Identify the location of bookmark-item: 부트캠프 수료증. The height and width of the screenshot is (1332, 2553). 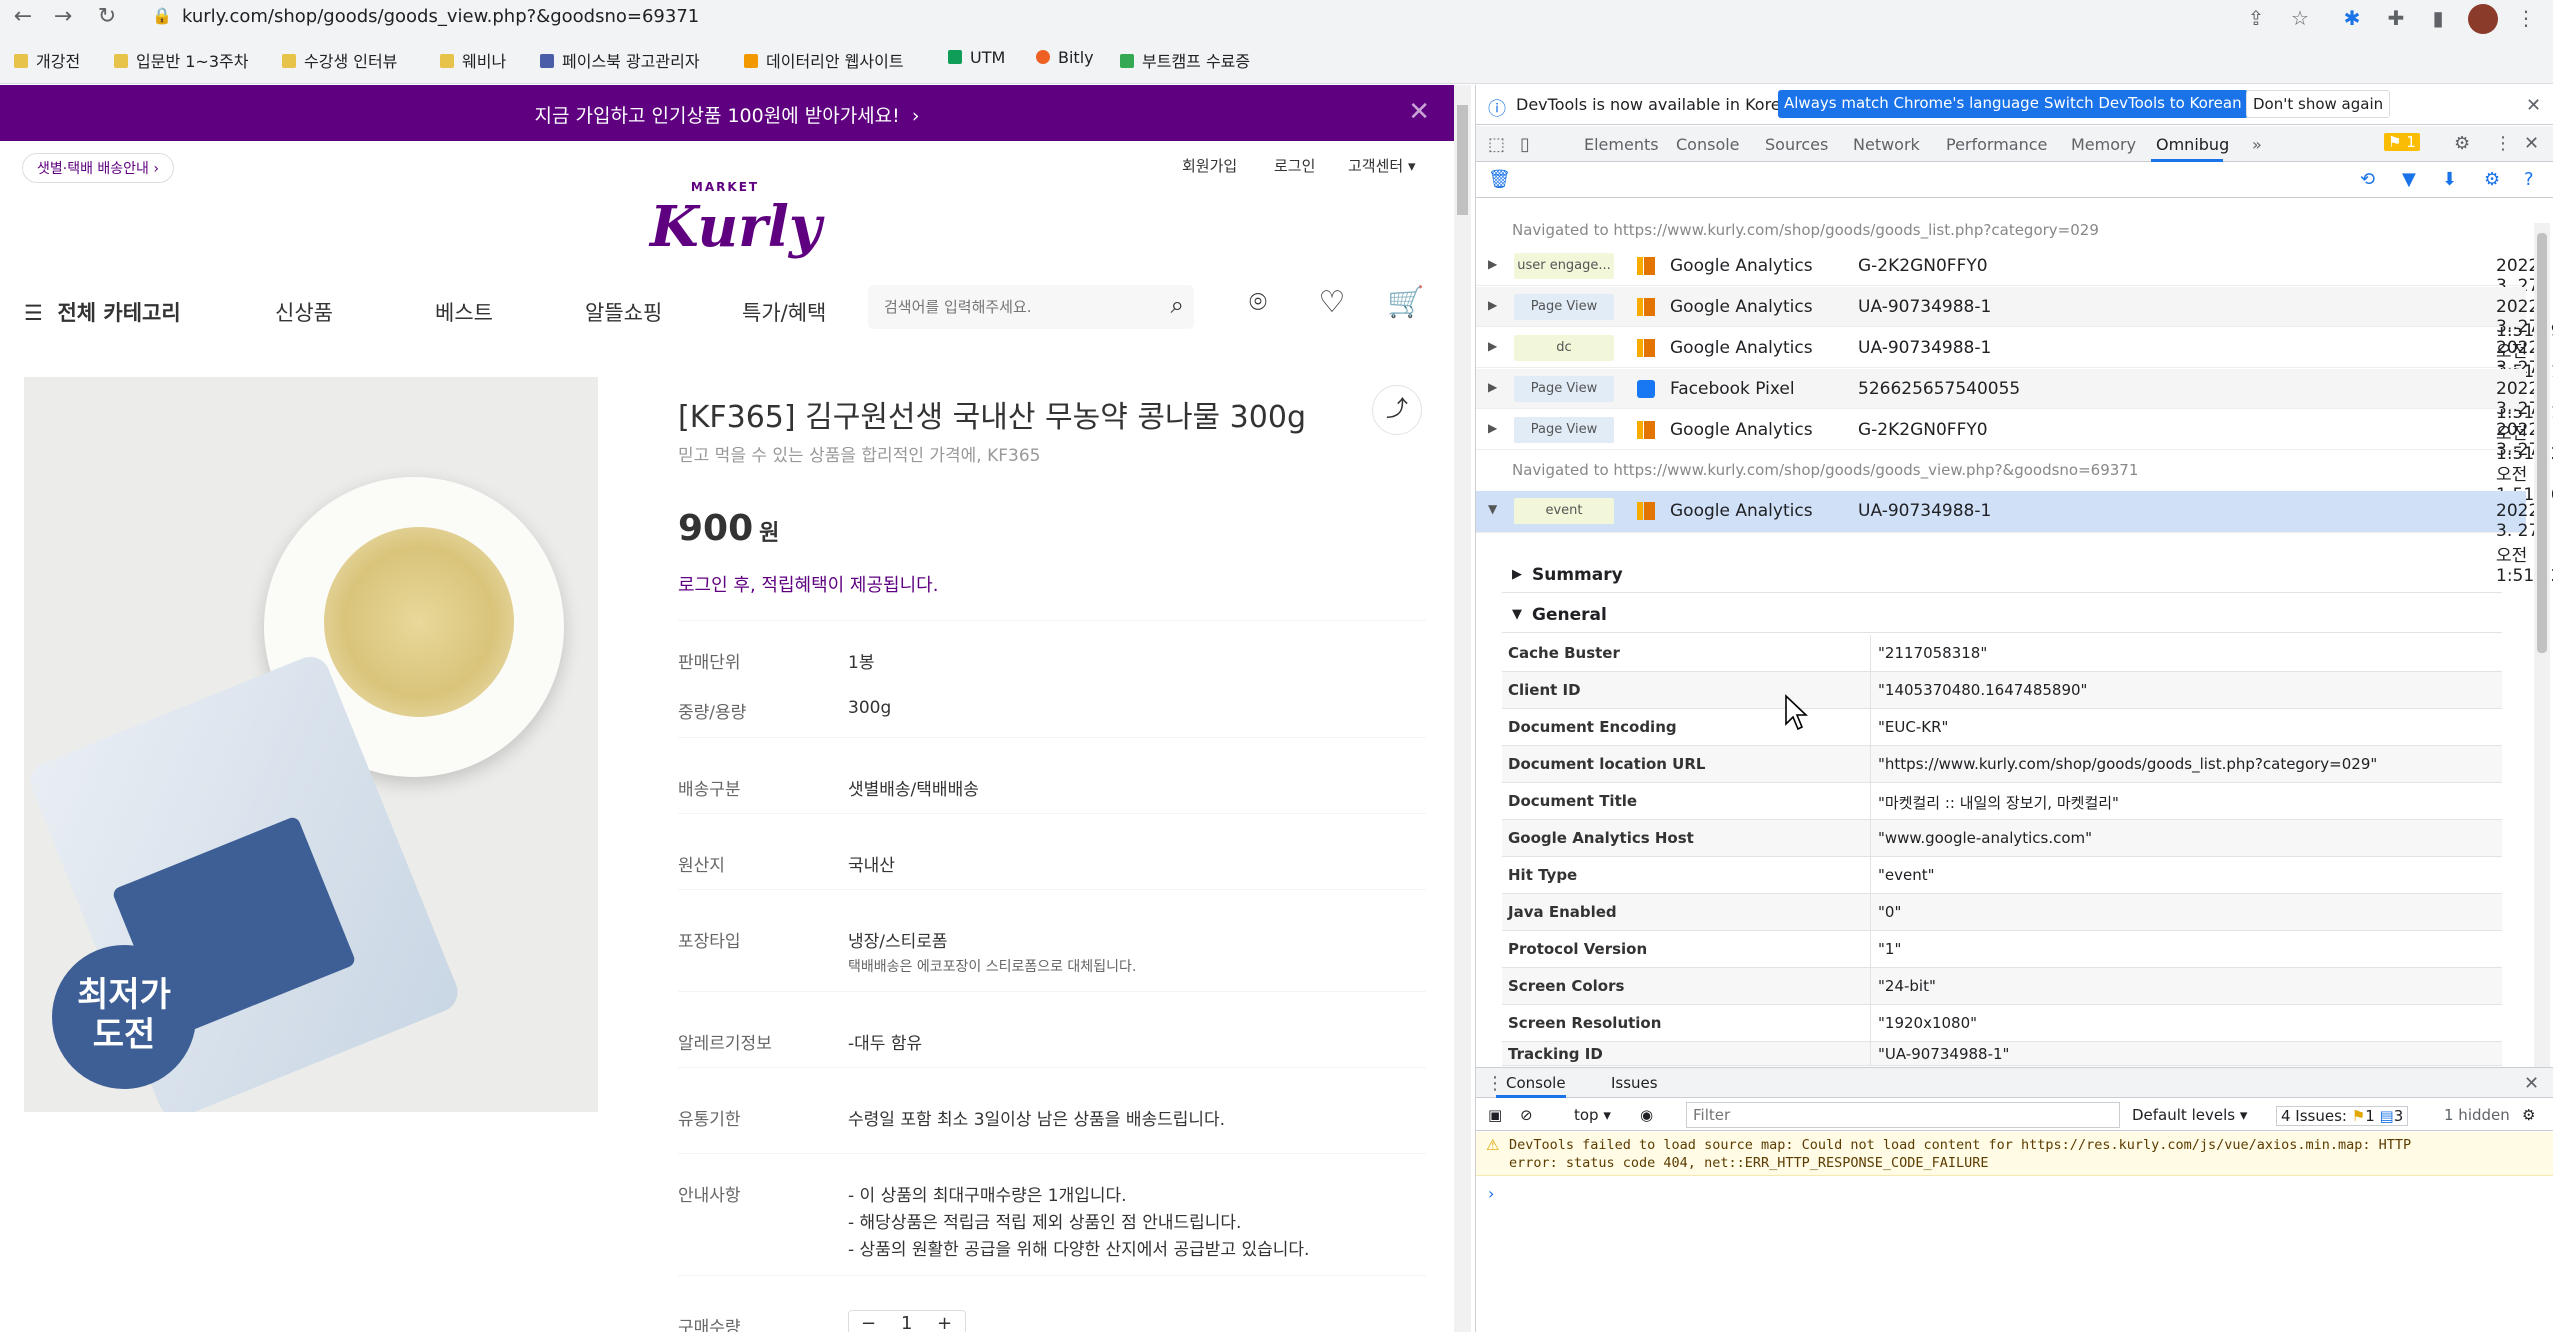
(1185, 60).